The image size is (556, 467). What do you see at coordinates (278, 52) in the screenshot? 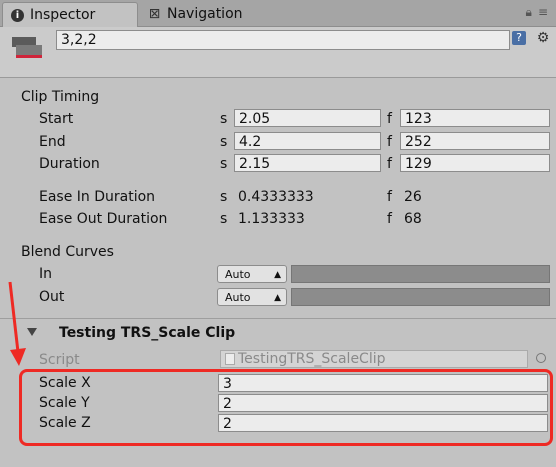
I see `inspector-header: 3,2,2 ? ⚙` at bounding box center [278, 52].